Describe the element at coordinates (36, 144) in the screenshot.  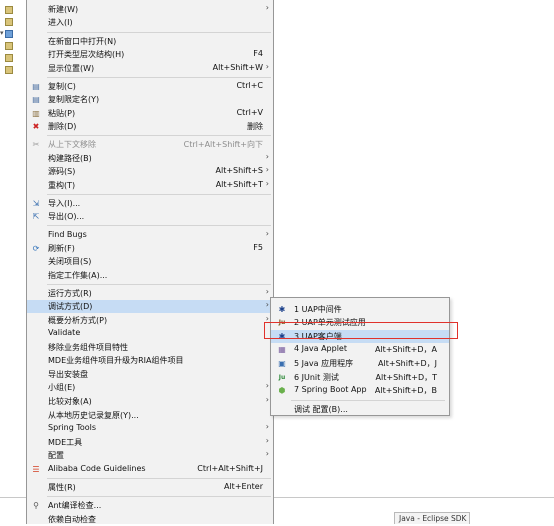
I see `remove-context-icon: ✂` at that location.